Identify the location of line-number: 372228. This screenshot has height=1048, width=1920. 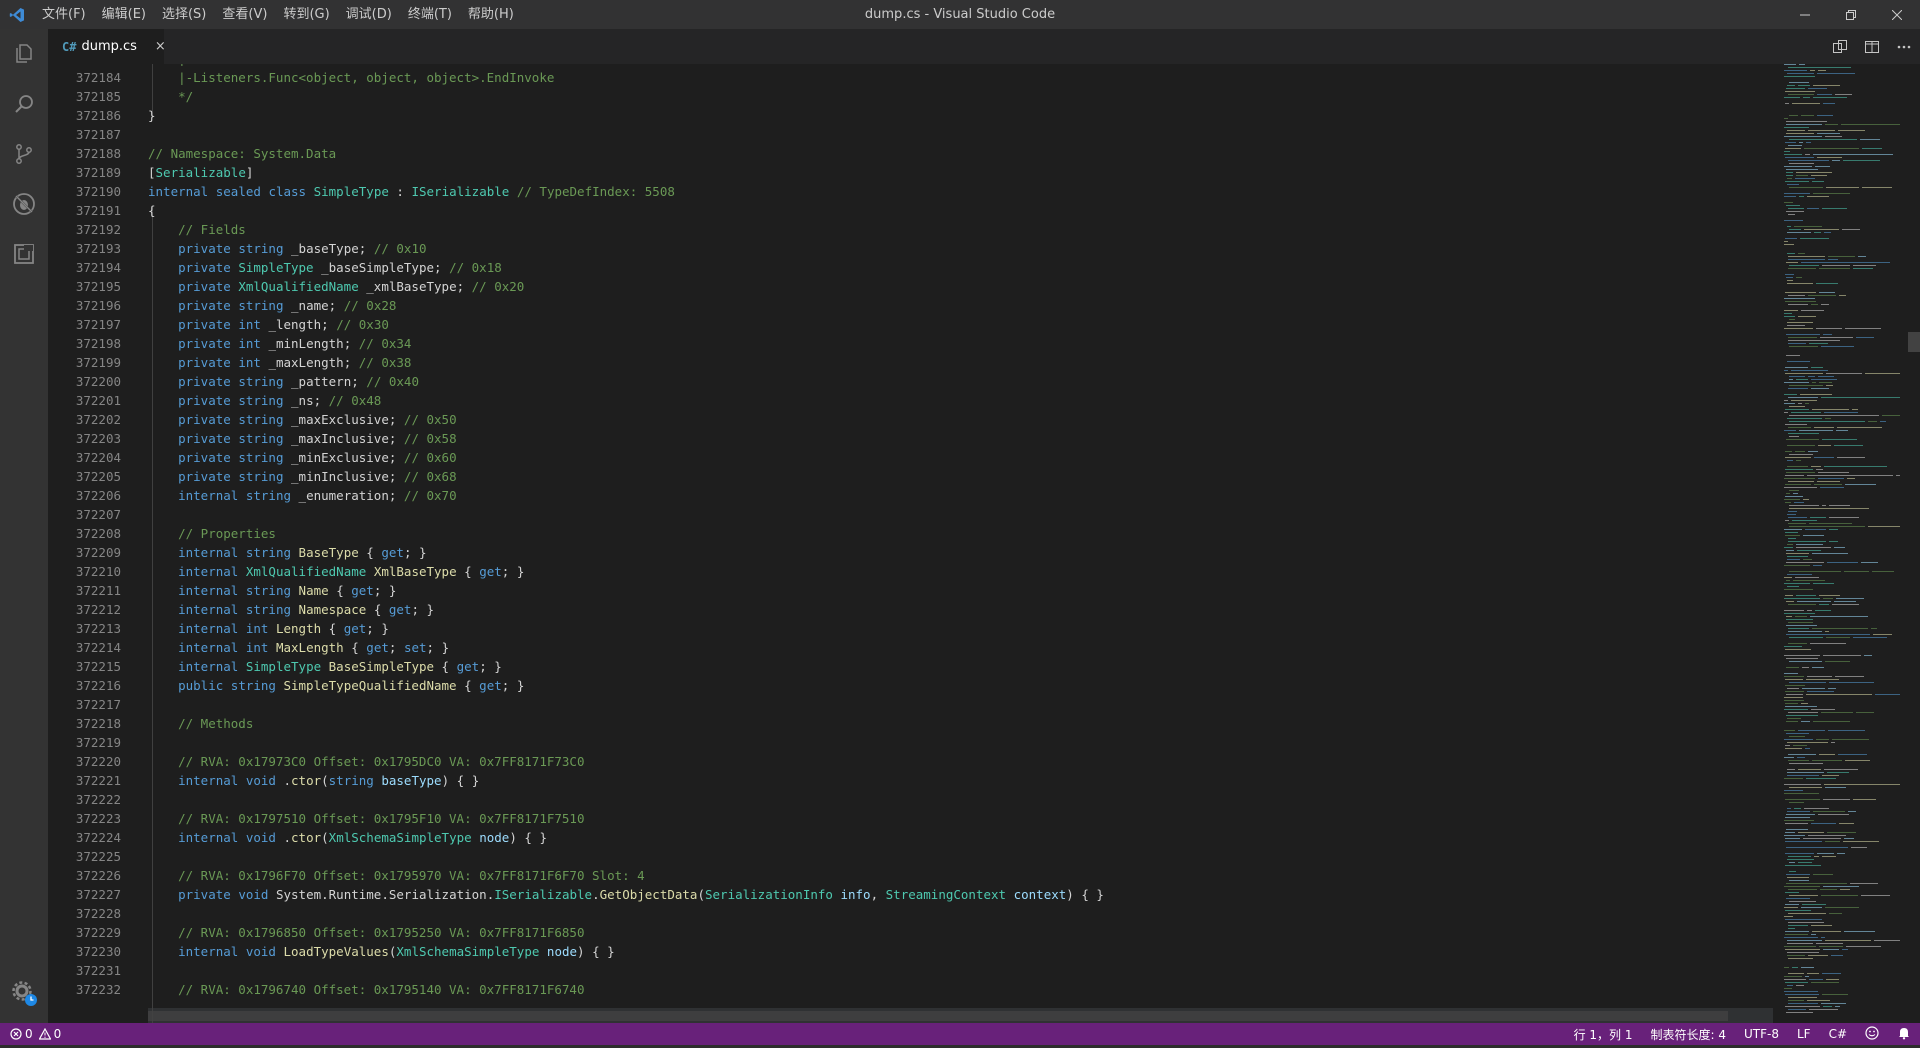
(98, 913).